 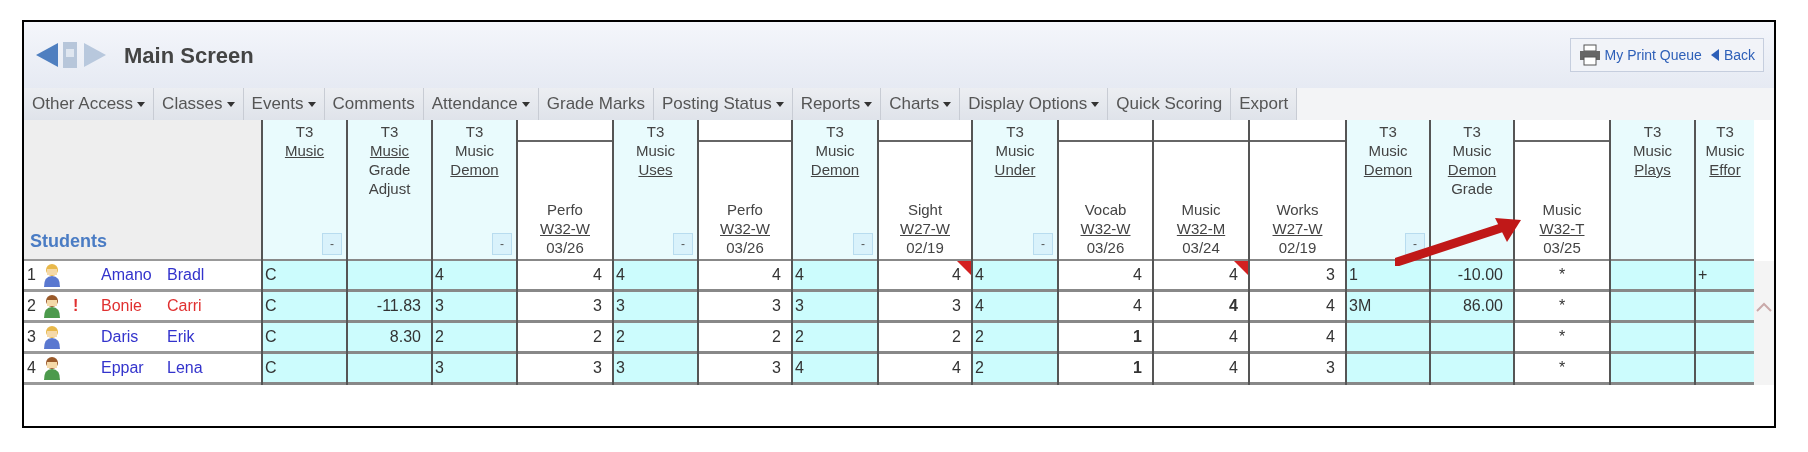 I want to click on student-row: 3 Daris Erik, so click(x=142, y=338).